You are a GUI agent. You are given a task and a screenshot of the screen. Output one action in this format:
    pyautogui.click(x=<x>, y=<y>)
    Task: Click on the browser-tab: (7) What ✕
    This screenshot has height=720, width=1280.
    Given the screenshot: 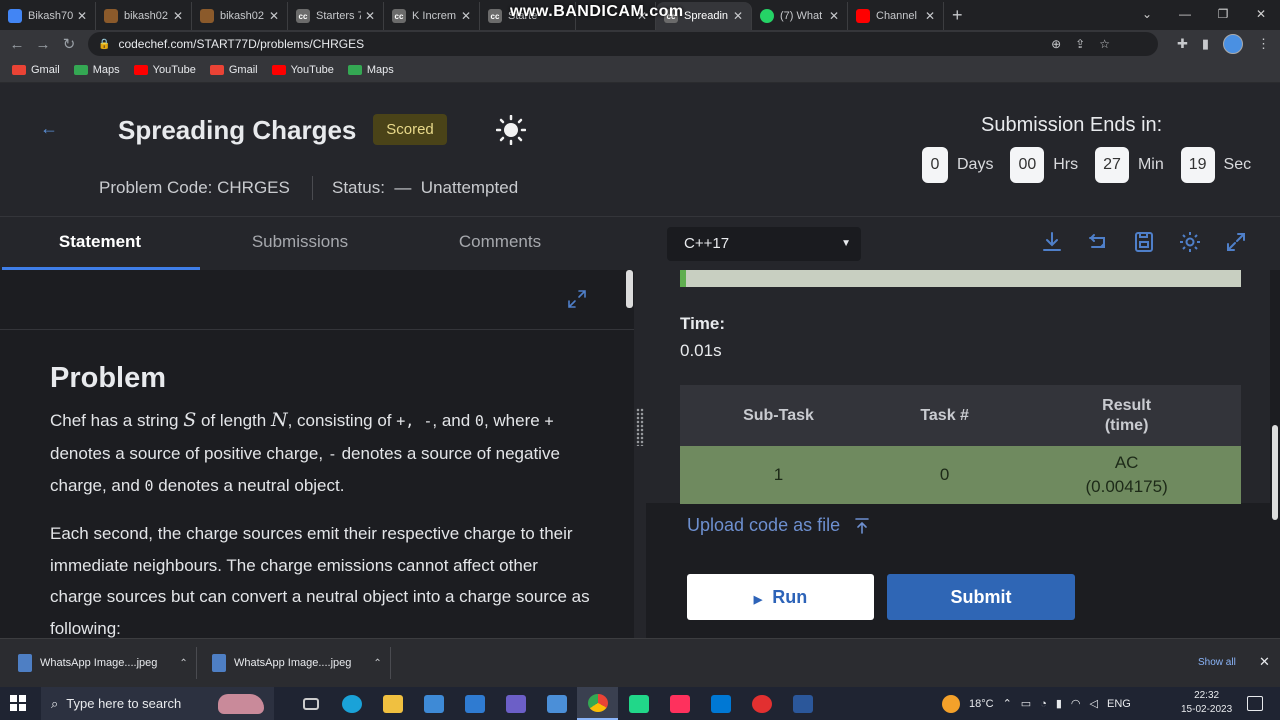 What is the action you would take?
    pyautogui.click(x=800, y=16)
    